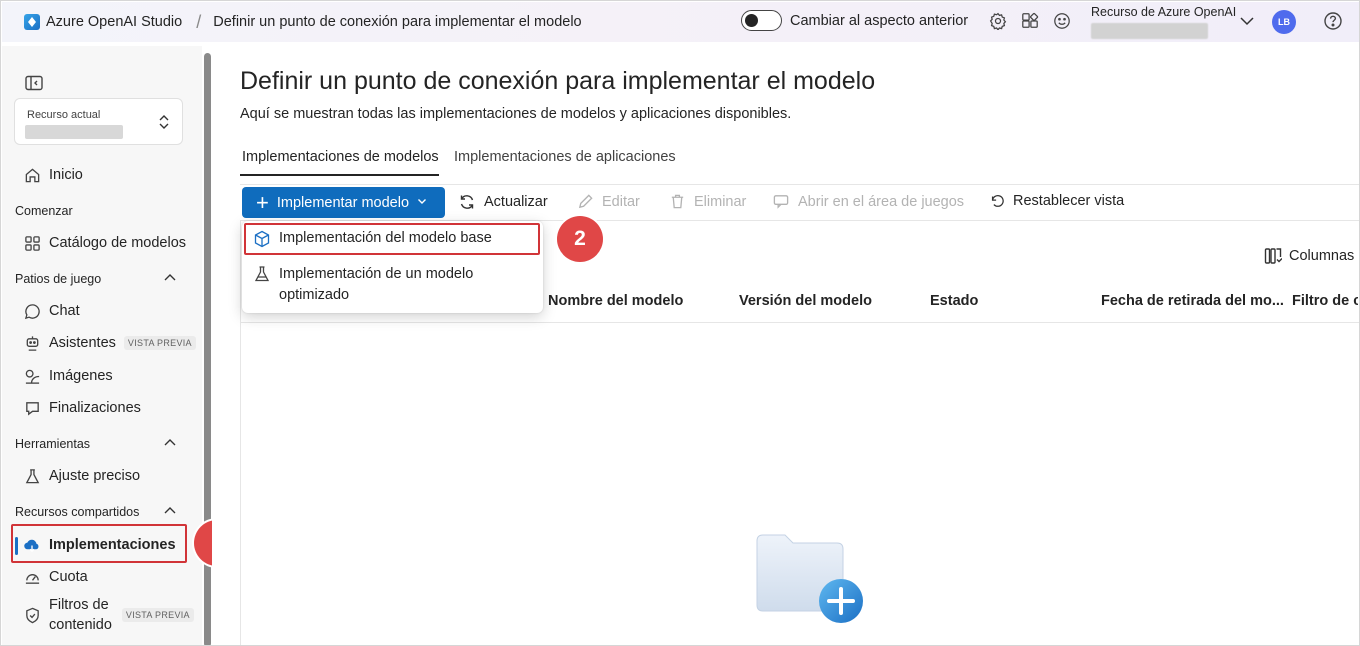 Image resolution: width=1360 pixels, height=646 pixels. I want to click on sidebar-item-label: Catálogo de modelos, so click(118, 243).